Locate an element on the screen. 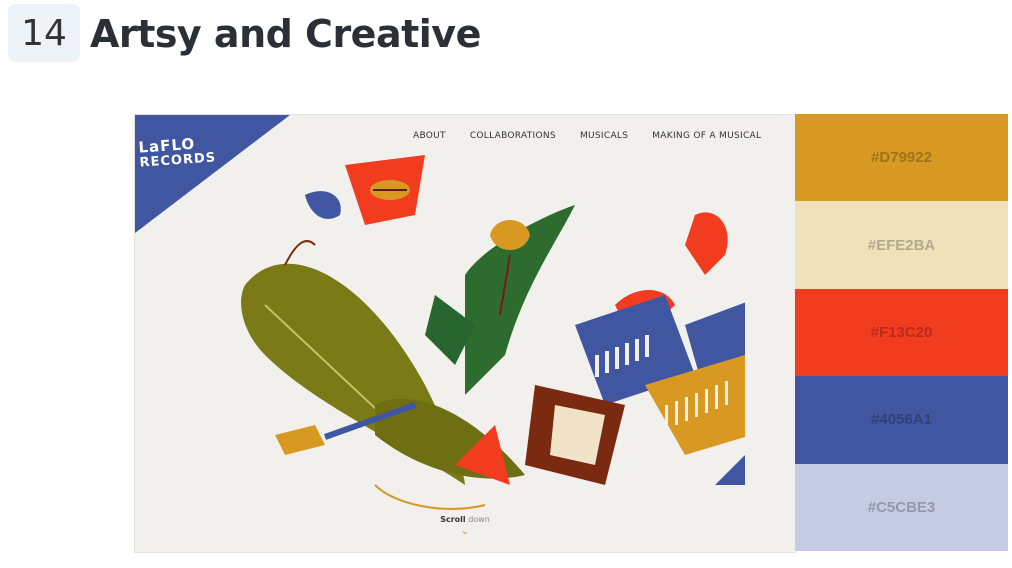 The height and width of the screenshot is (568, 1012). swatch-label: #C5CBE3 is located at coordinates (901, 507).